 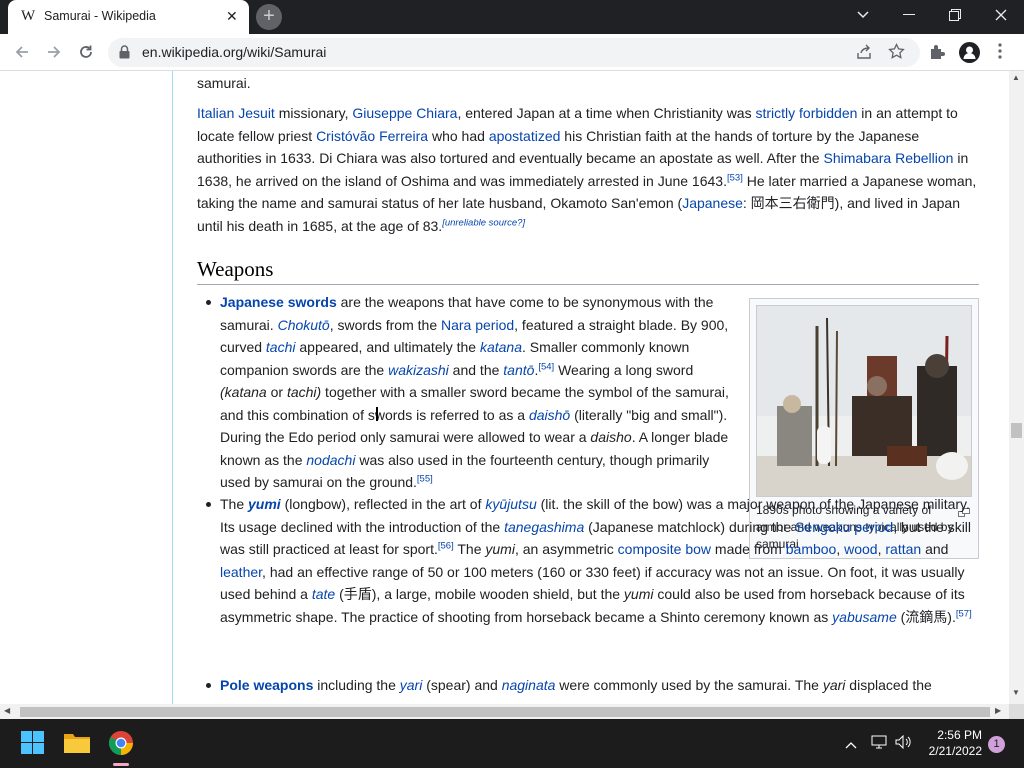 I want to click on notification-badge: 1, so click(x=996, y=744).